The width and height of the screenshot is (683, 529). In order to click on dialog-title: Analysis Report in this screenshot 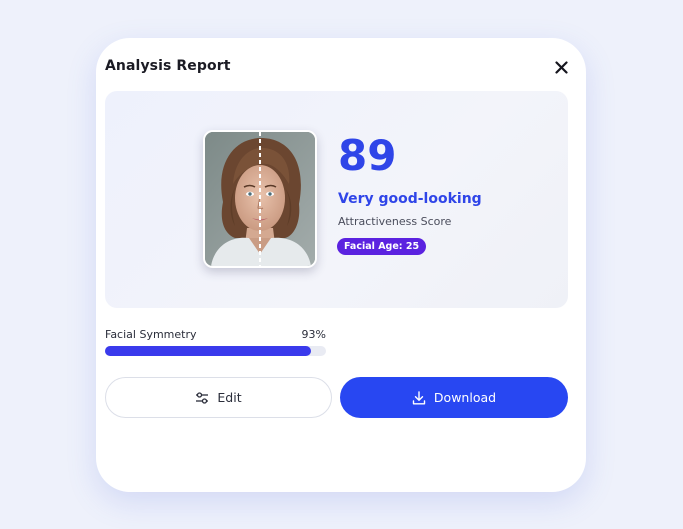, I will do `click(168, 66)`.